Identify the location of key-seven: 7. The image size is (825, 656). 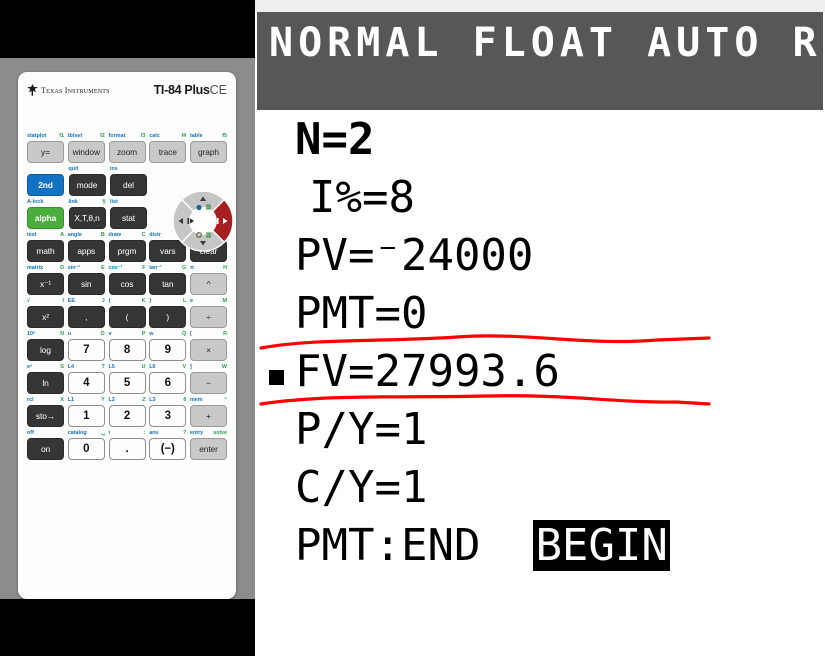
(86, 350).